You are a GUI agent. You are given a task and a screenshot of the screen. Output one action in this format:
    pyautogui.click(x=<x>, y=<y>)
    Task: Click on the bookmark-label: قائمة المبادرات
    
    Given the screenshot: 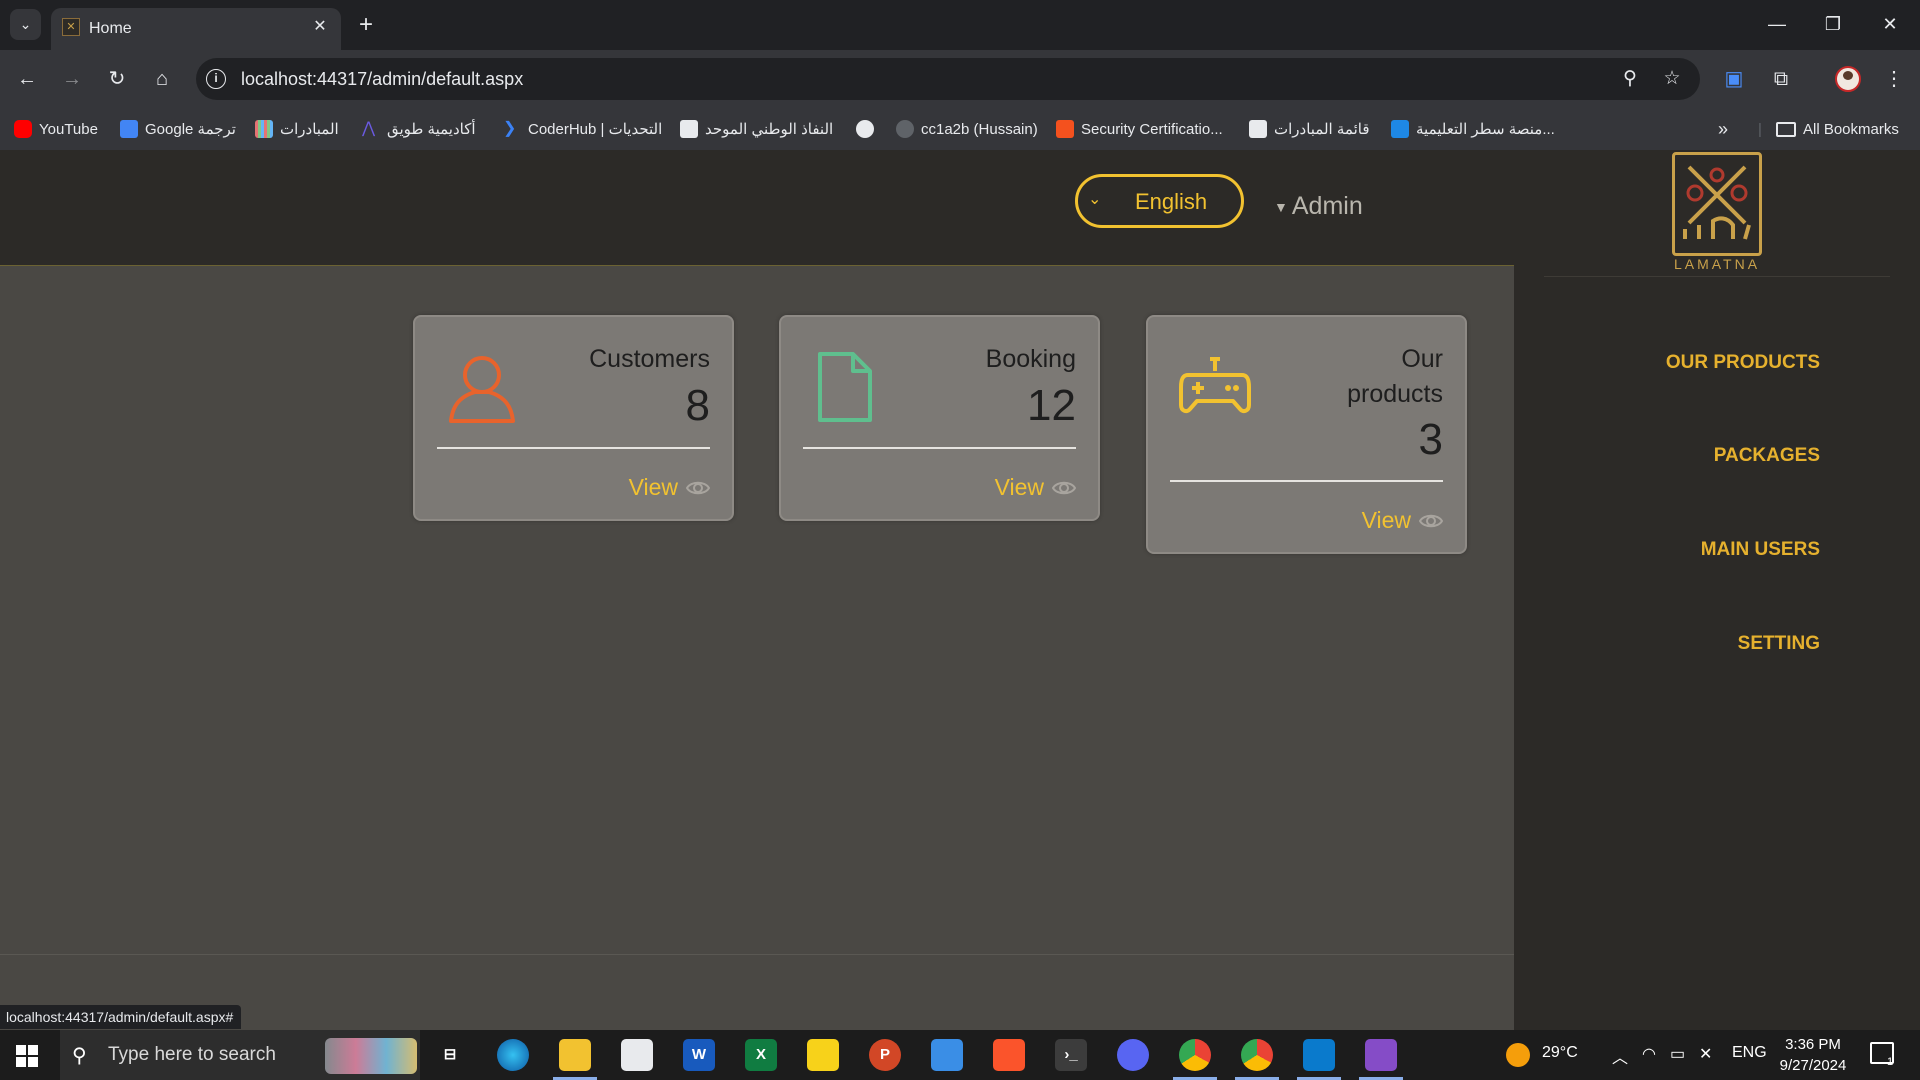 What is the action you would take?
    pyautogui.click(x=1322, y=129)
    